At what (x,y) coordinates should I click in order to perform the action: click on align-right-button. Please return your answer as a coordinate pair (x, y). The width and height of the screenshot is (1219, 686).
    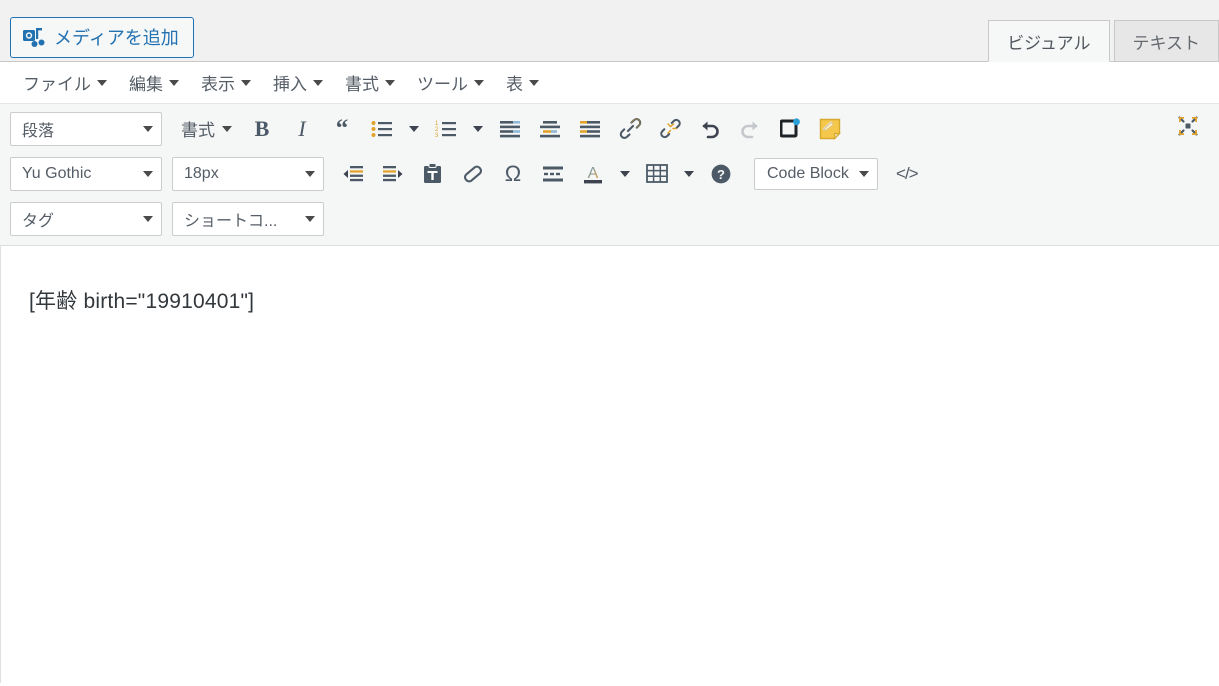
    Looking at the image, I should click on (590, 129).